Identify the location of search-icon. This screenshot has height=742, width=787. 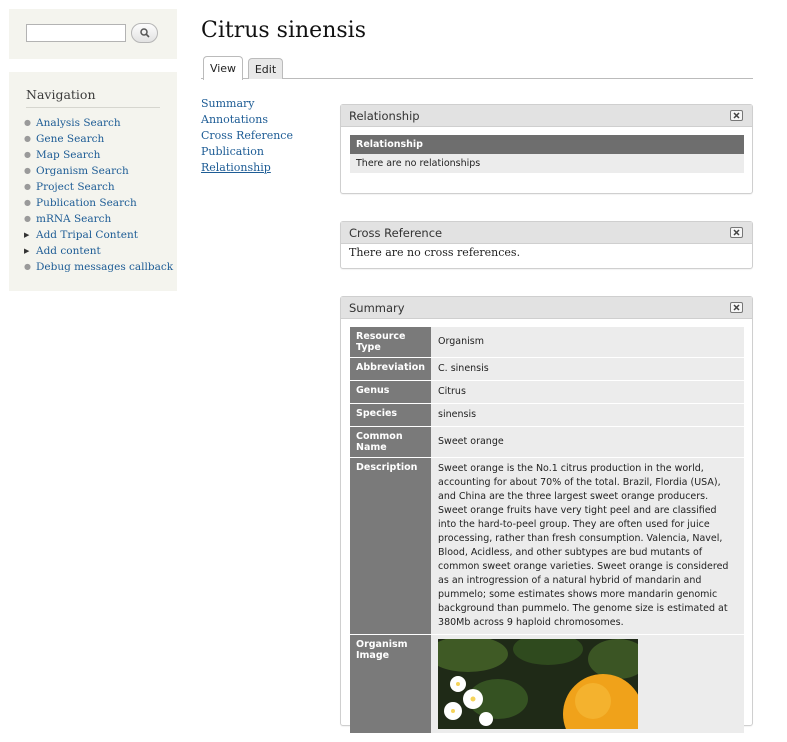
(144, 33).